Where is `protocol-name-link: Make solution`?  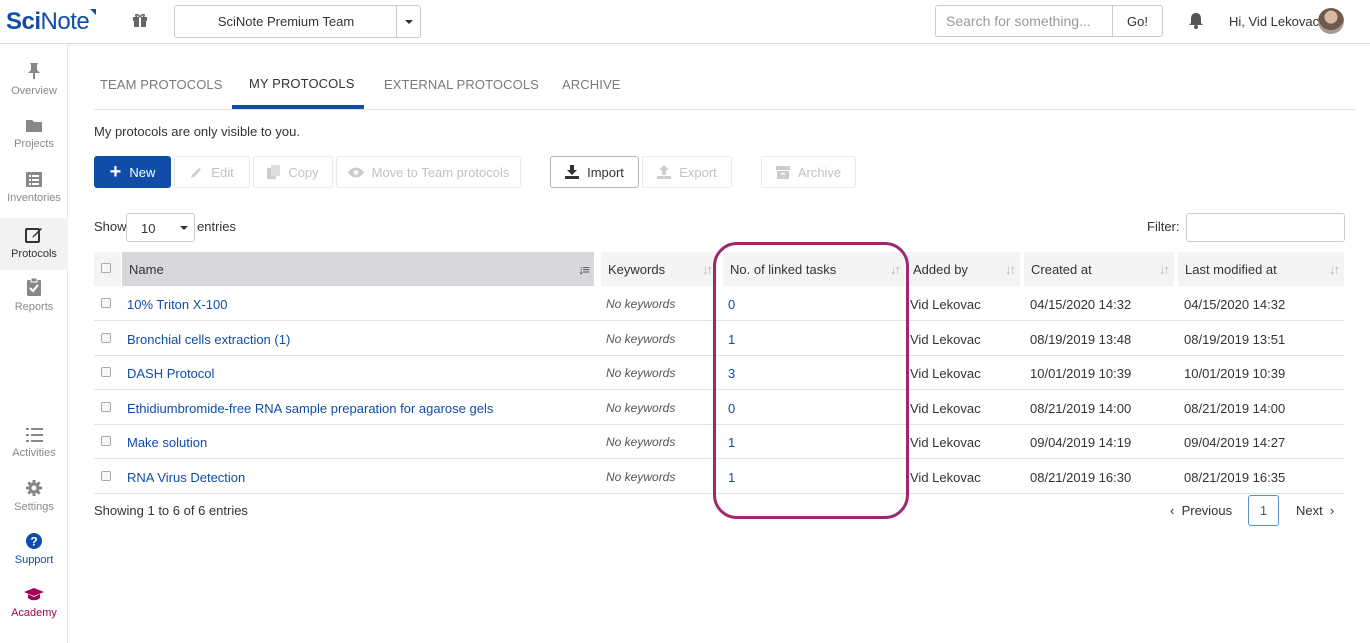 protocol-name-link: Make solution is located at coordinates (167, 442).